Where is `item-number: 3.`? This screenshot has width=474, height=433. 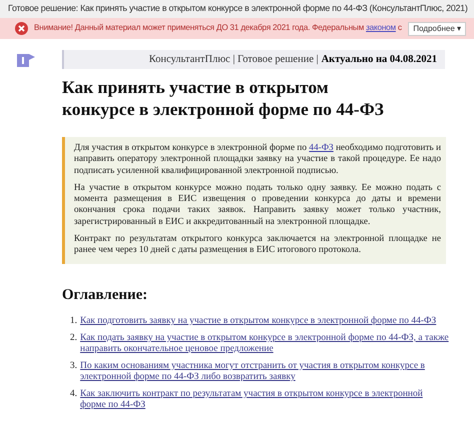
item-number: 3. is located at coordinates (74, 366).